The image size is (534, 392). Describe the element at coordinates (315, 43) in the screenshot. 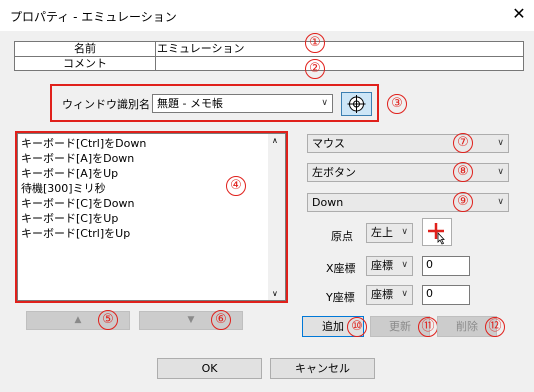

I see `marker-1: ①` at that location.